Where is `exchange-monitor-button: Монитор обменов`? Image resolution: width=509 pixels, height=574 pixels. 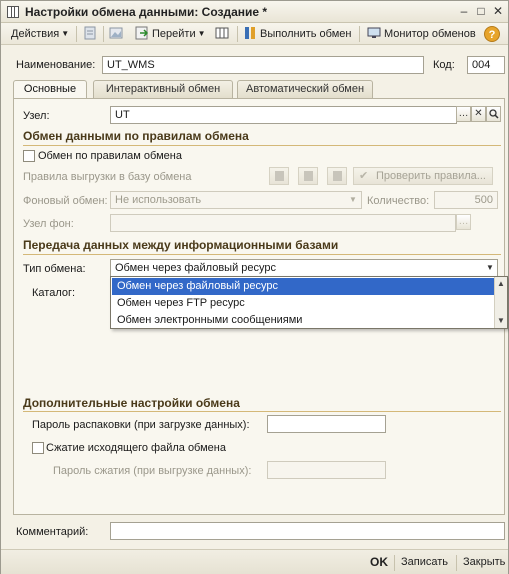
exchange-monitor-button: Монитор обменов is located at coordinates (421, 34).